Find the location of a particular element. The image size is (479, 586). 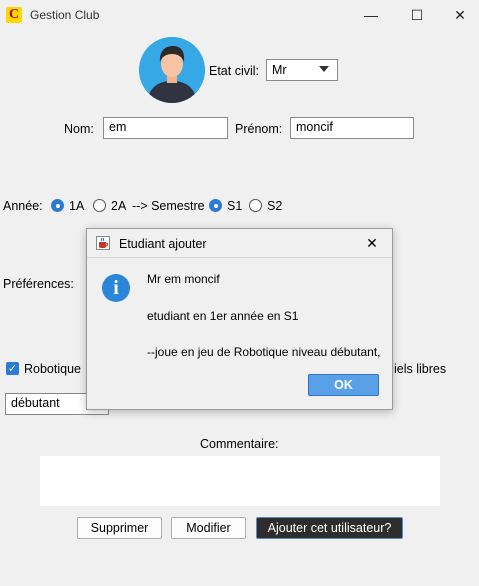

radio-s1 is located at coordinates (215, 205).